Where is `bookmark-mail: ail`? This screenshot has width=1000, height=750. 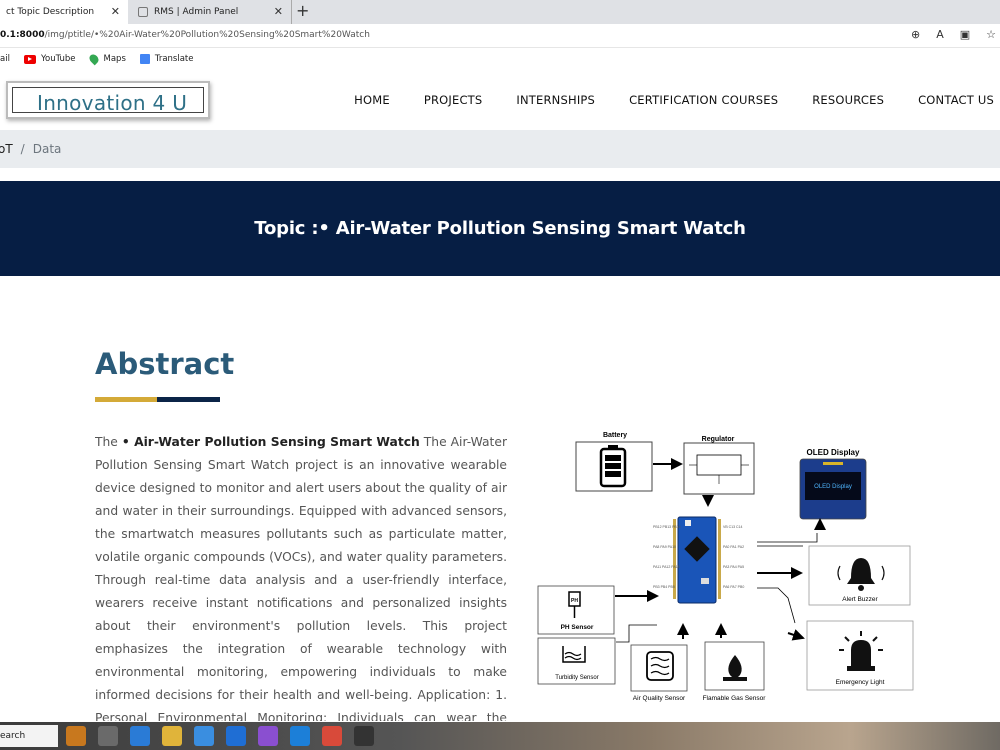
bookmark-mail: ail is located at coordinates (5, 59).